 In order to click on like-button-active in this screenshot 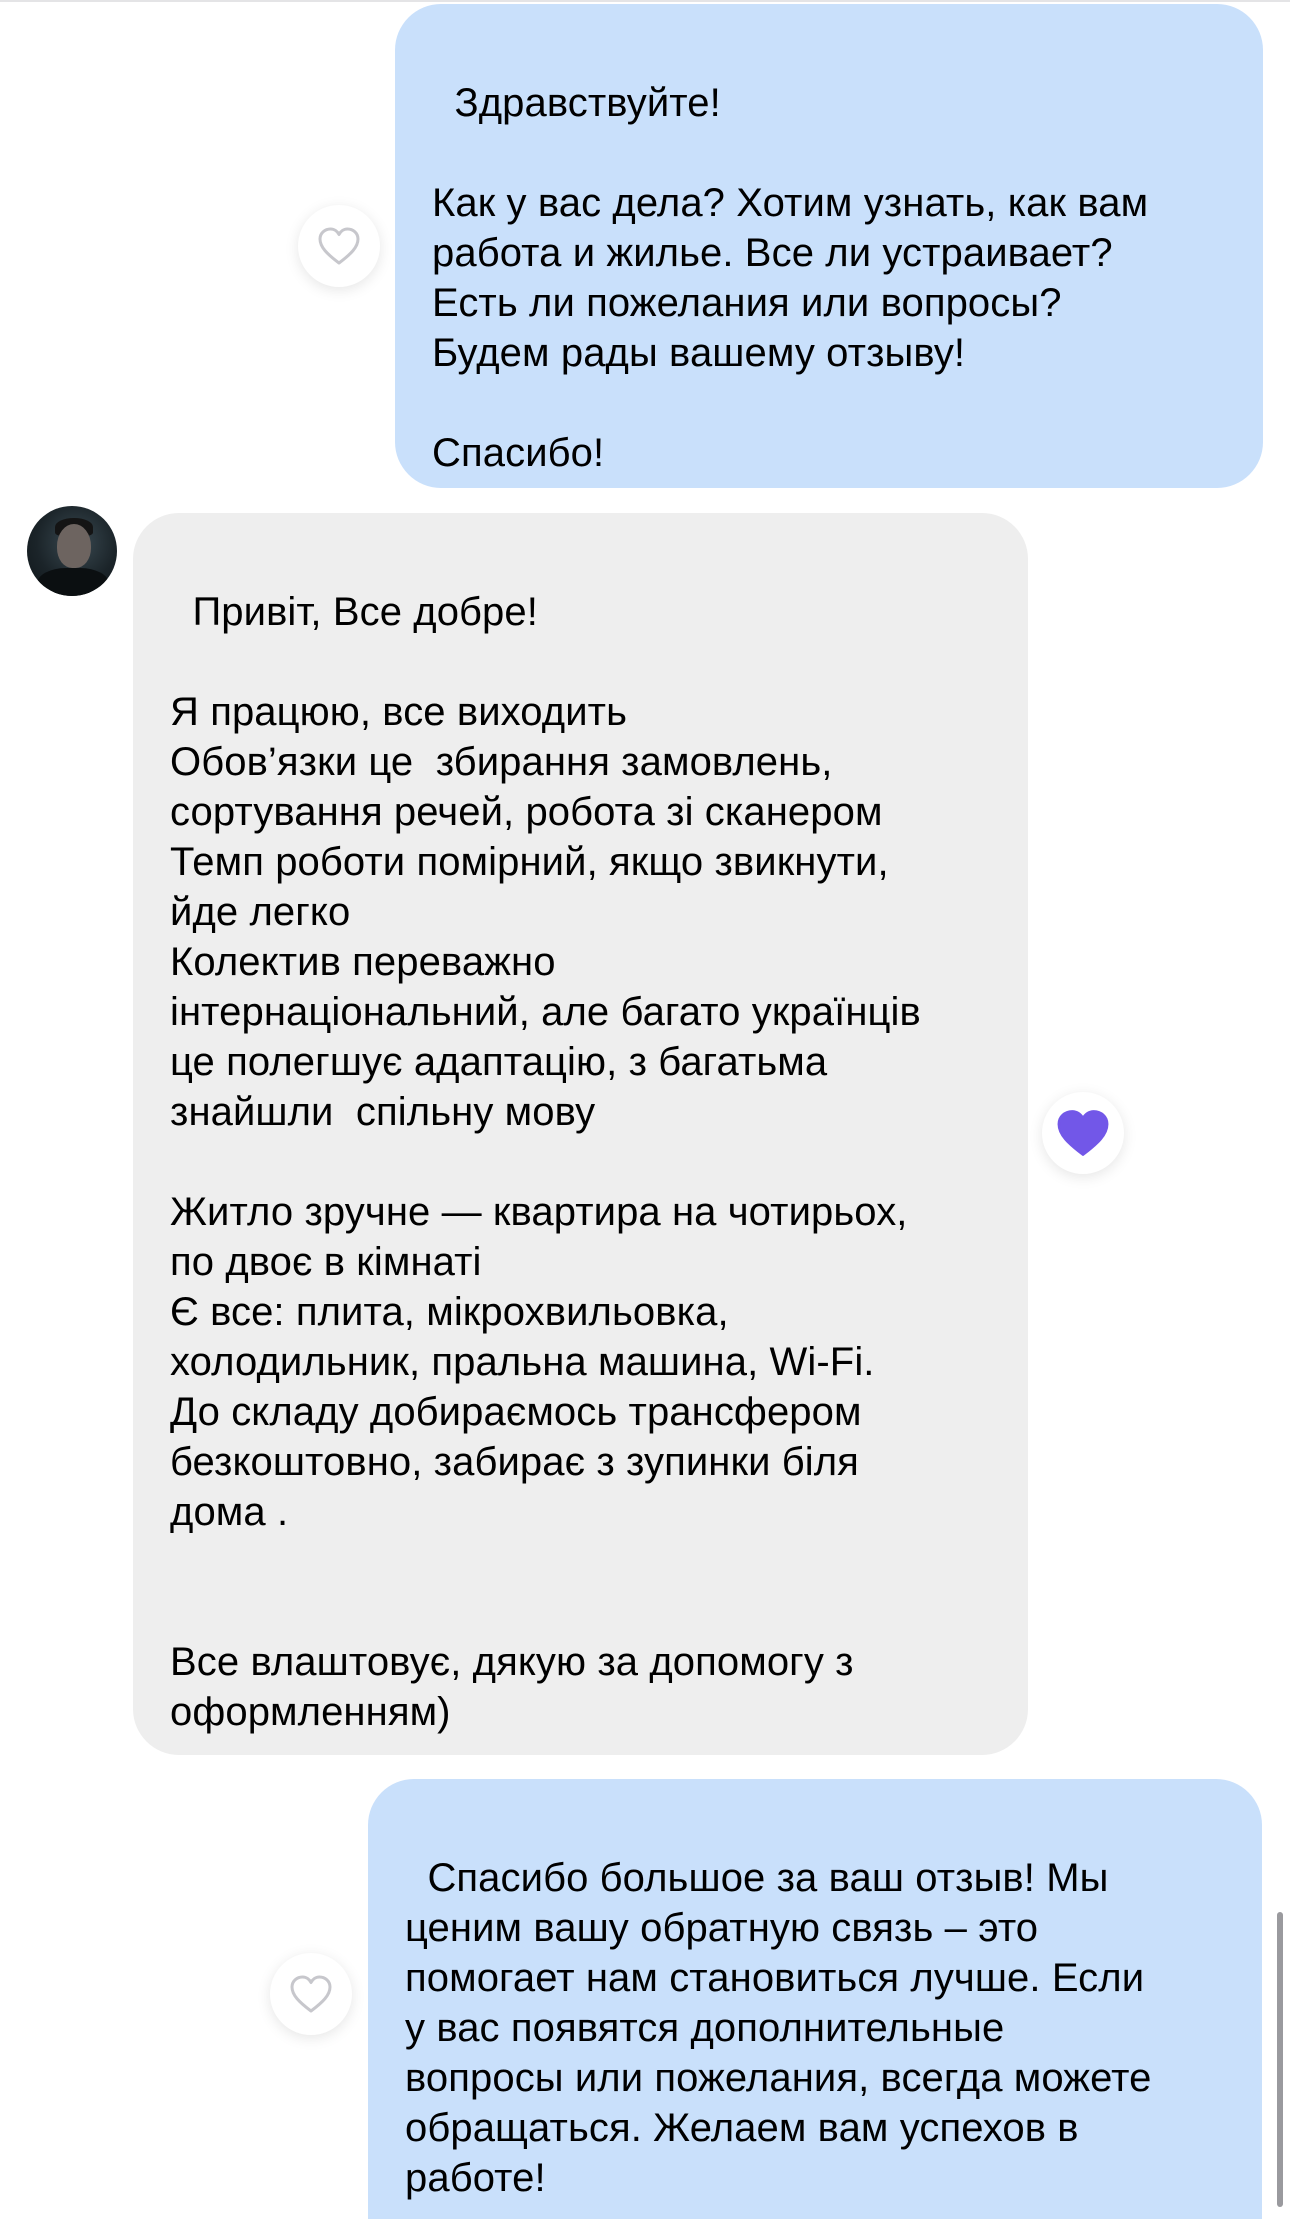, I will do `click(1083, 1133)`.